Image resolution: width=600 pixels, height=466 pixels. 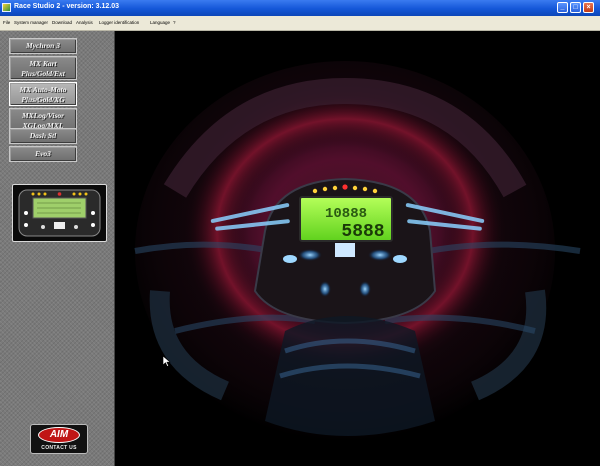 What do you see at coordinates (43, 63) in the screenshot?
I see `mx-kart-label-line1: MX Kart` at bounding box center [43, 63].